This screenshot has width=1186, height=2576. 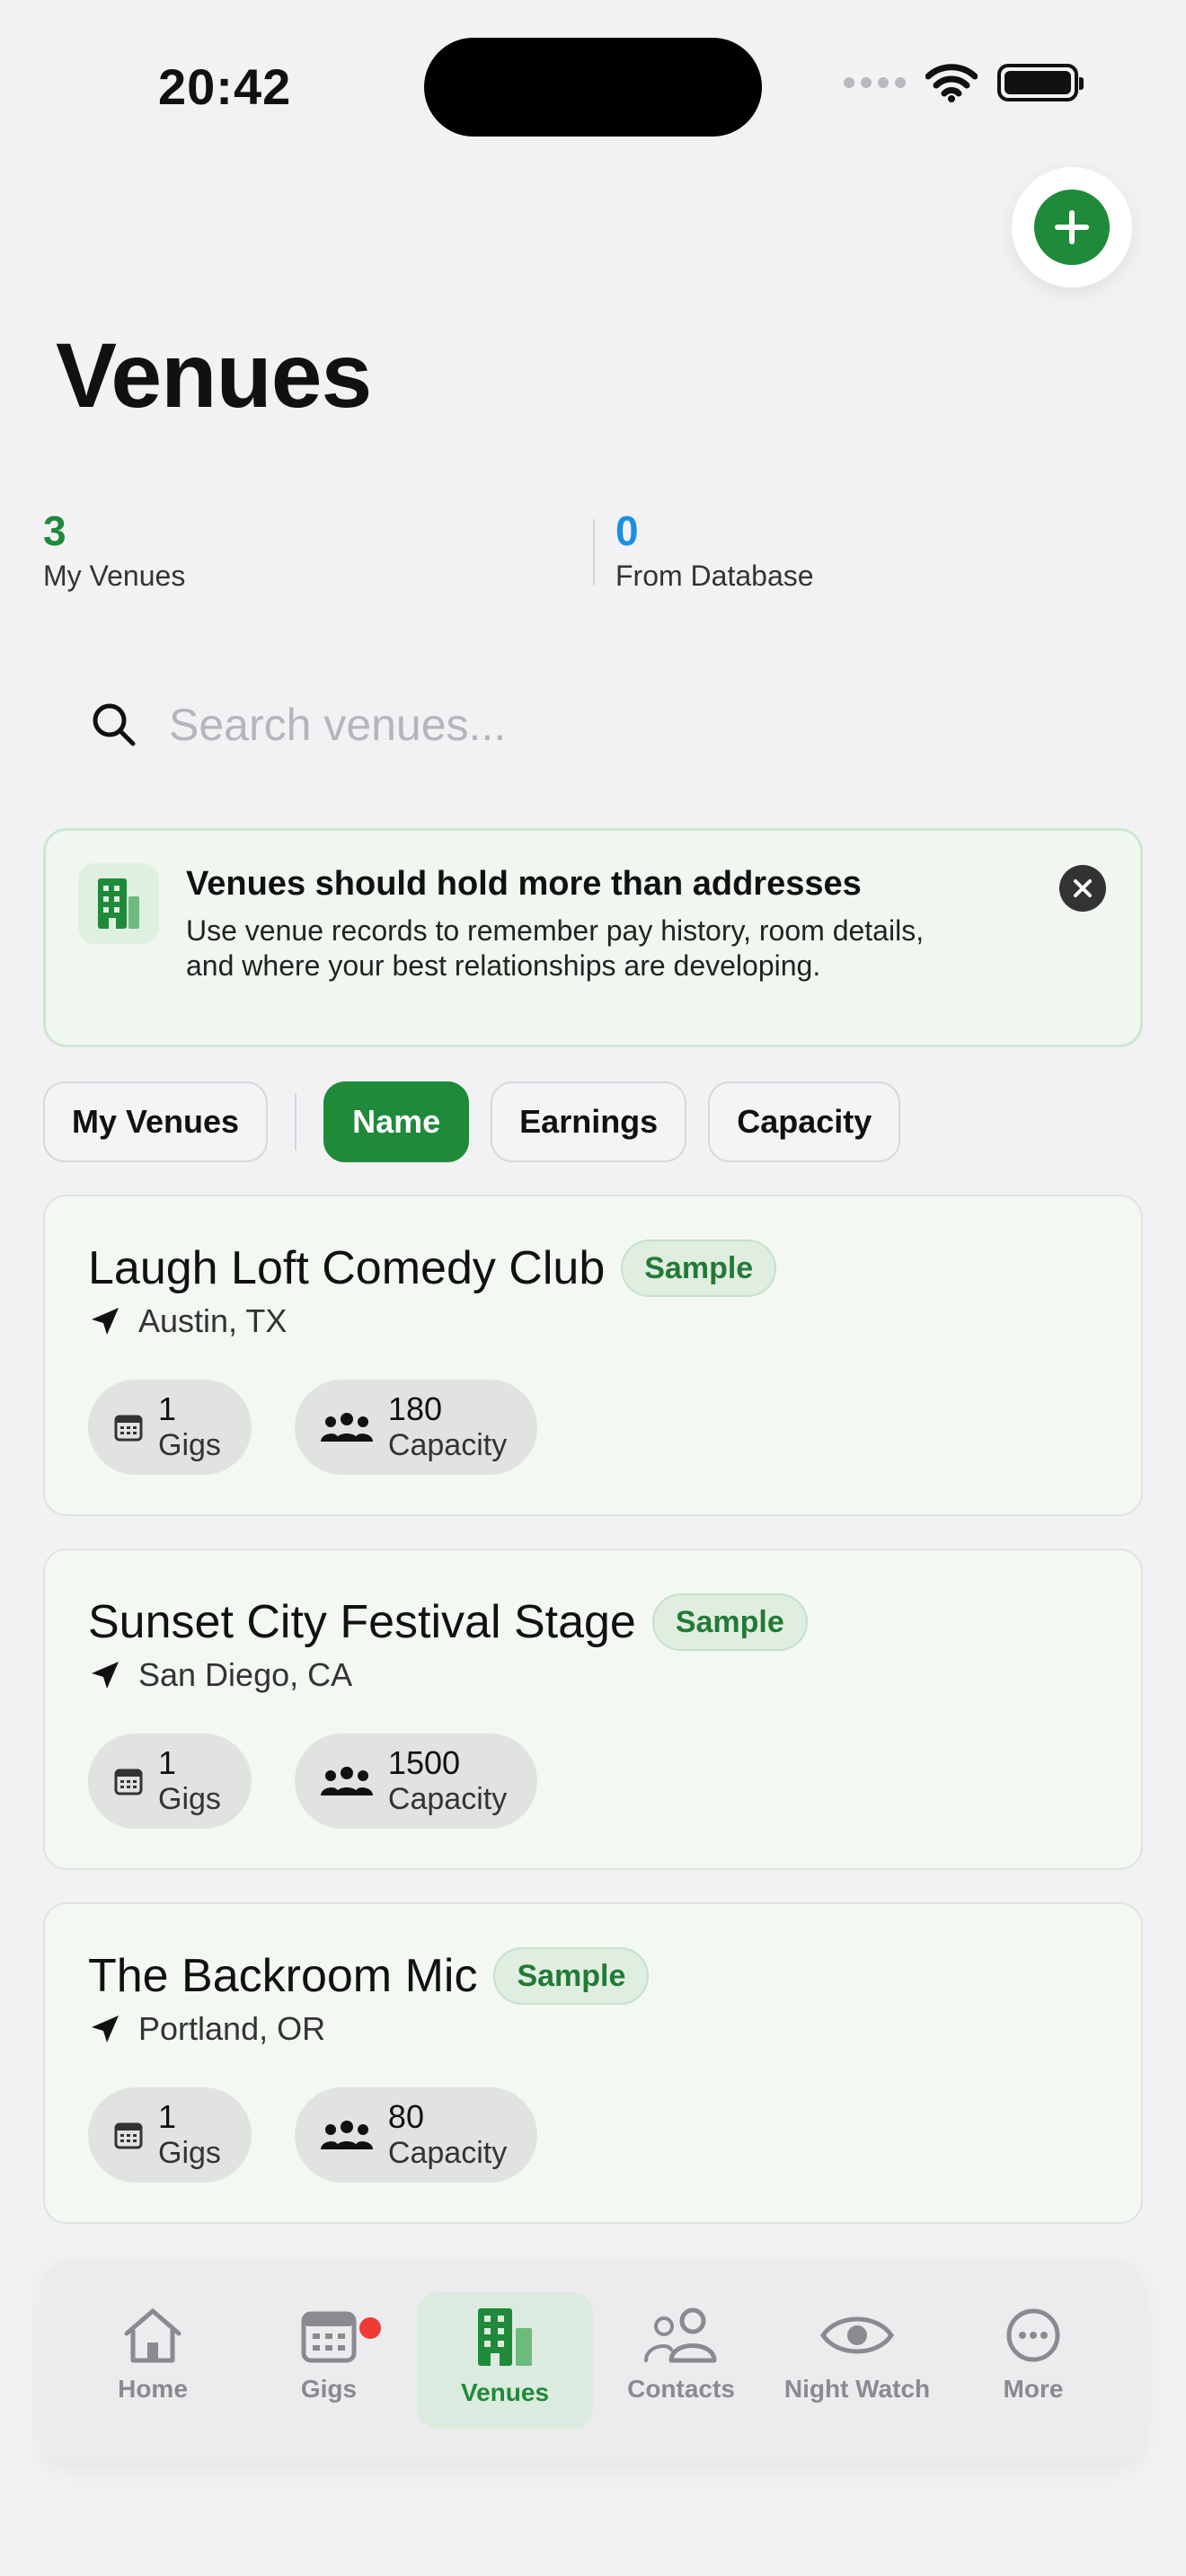 I want to click on dismiss-tip-button, so click(x=1082, y=888).